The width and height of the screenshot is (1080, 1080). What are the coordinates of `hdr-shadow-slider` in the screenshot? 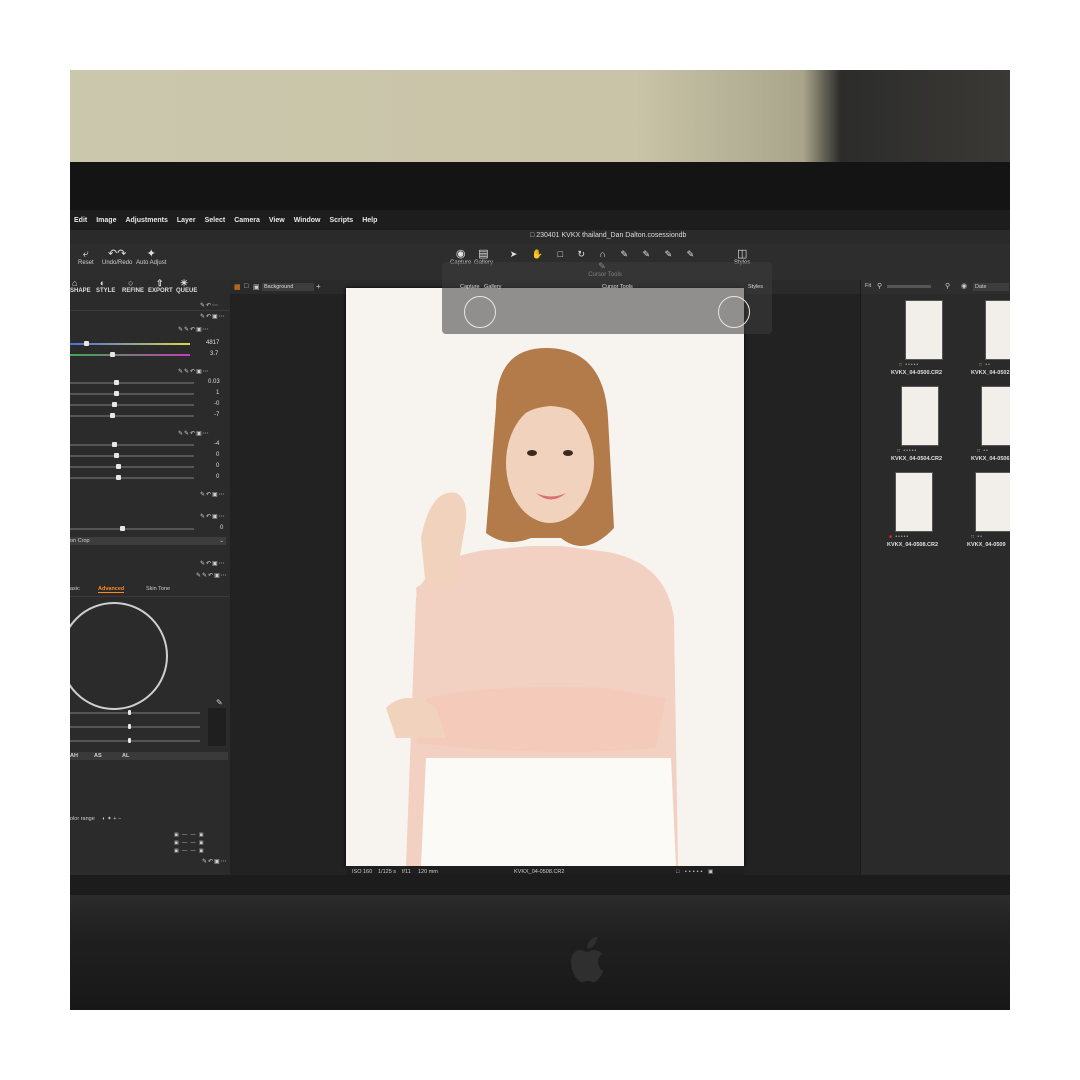 It's located at (132, 456).